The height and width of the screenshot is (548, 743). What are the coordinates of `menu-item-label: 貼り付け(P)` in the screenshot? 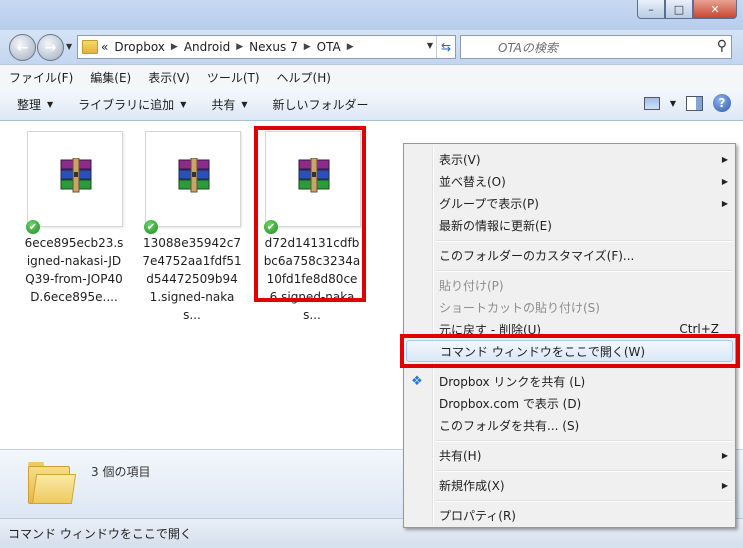 It's located at (471, 285).